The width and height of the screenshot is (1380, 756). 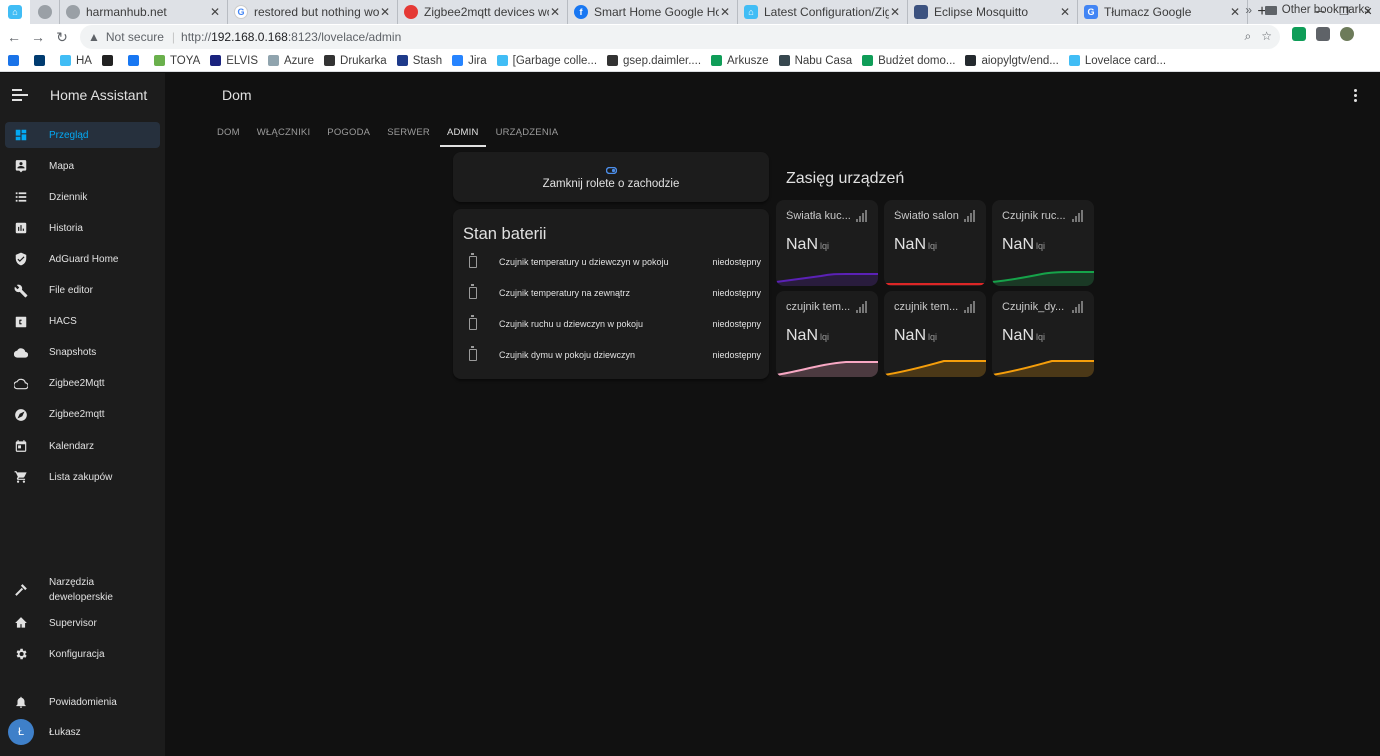 What do you see at coordinates (76, 61) in the screenshot?
I see `bookmark-item: HA` at bounding box center [76, 61].